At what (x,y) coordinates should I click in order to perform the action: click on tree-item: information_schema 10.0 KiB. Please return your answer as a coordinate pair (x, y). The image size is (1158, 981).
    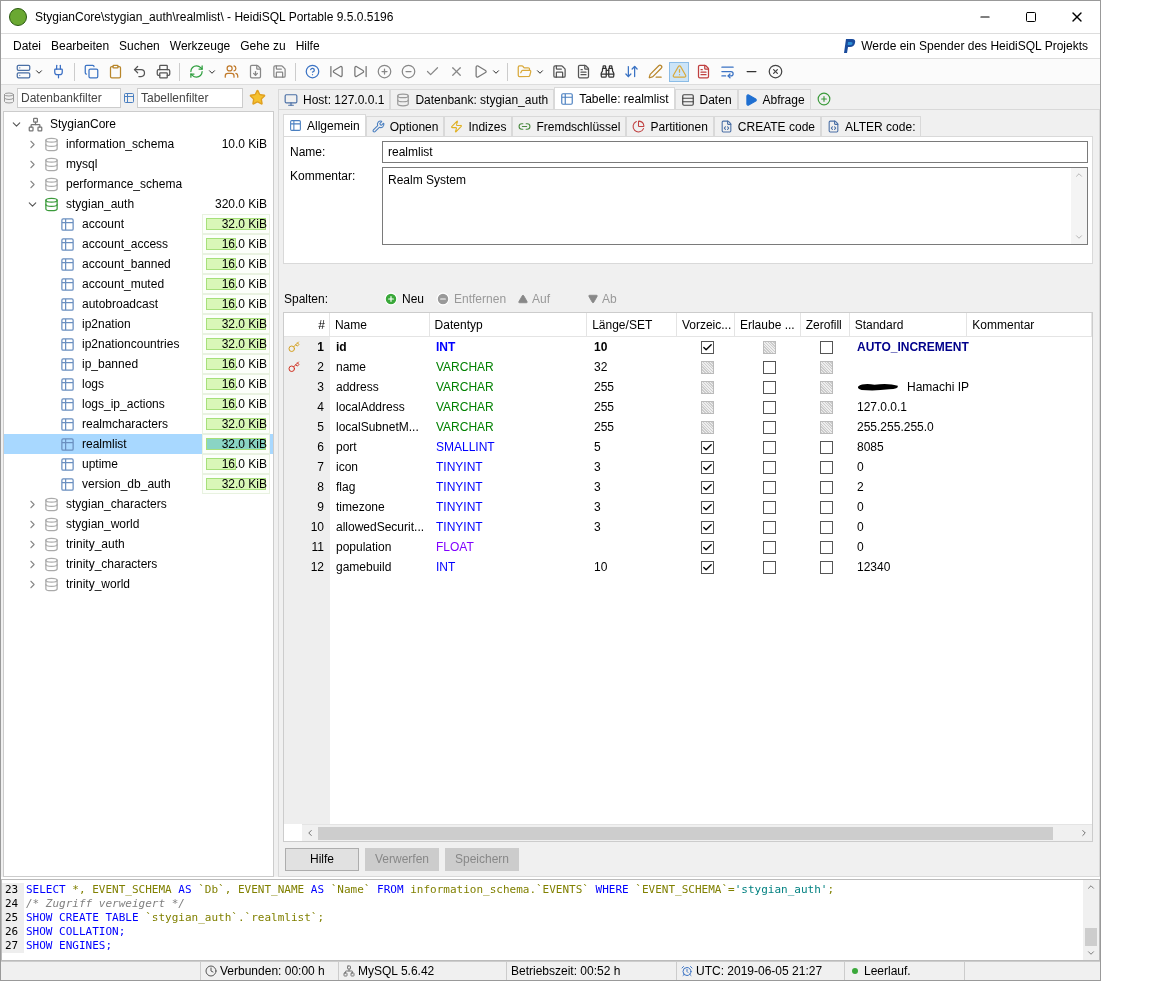
    Looking at the image, I should click on (138, 144).